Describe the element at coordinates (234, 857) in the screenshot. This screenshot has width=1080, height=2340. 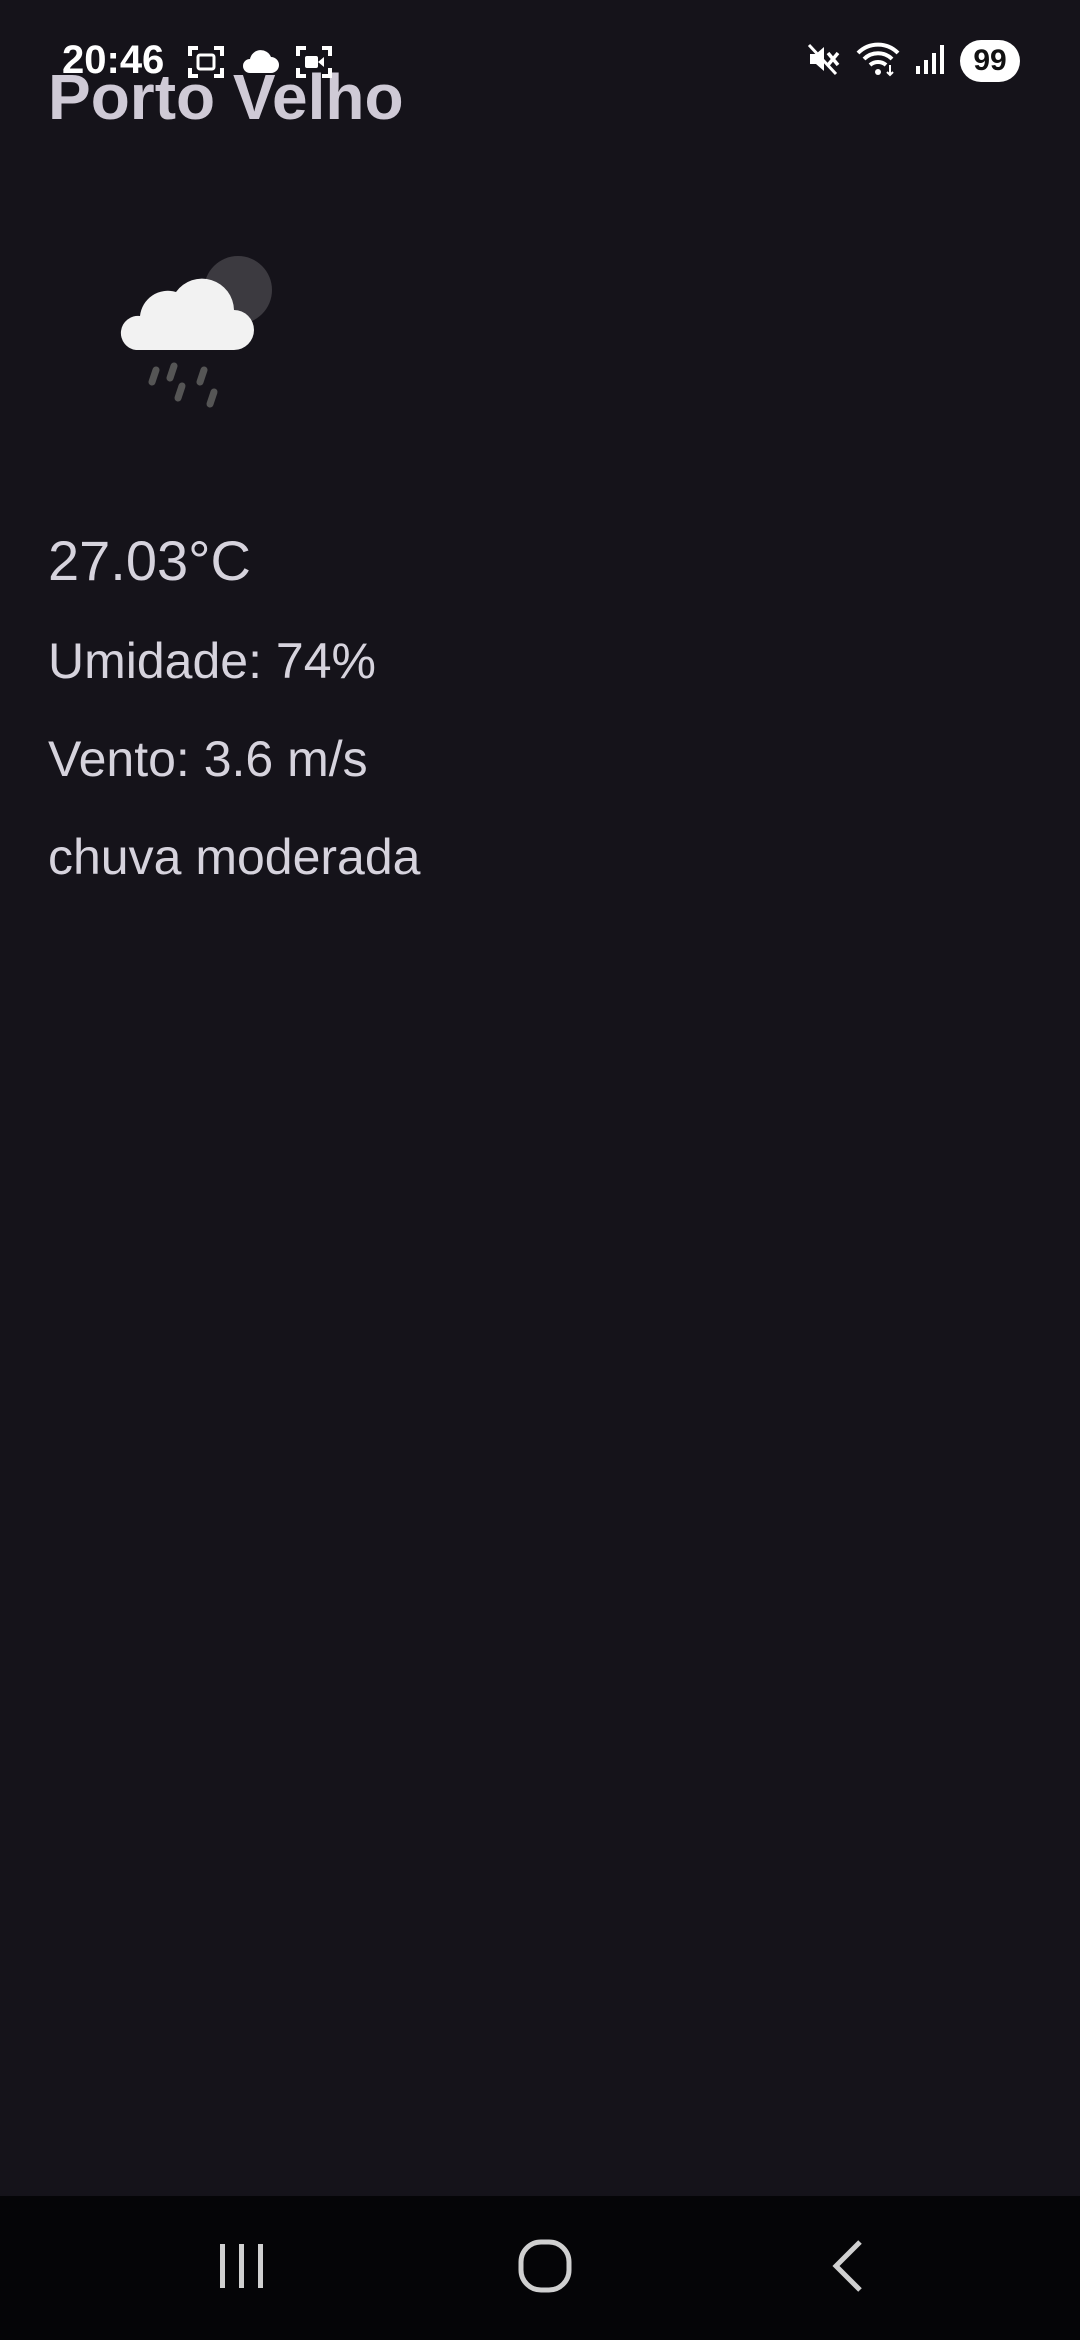
I see `weather-description: chuva moderada` at that location.